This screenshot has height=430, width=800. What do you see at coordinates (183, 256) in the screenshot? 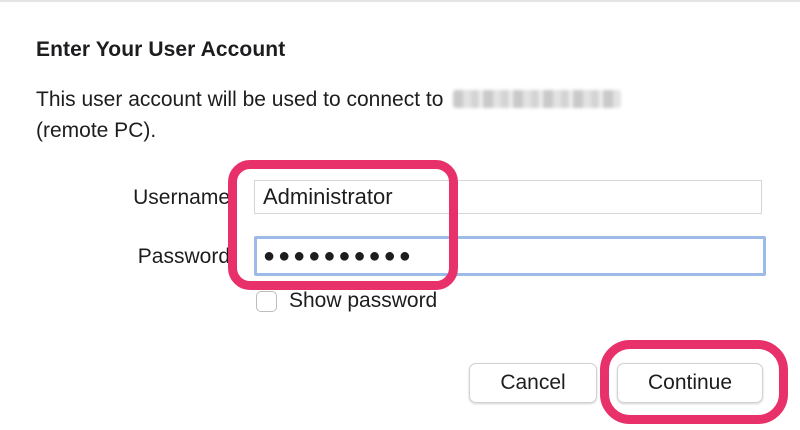
I see `password-label: Password` at bounding box center [183, 256].